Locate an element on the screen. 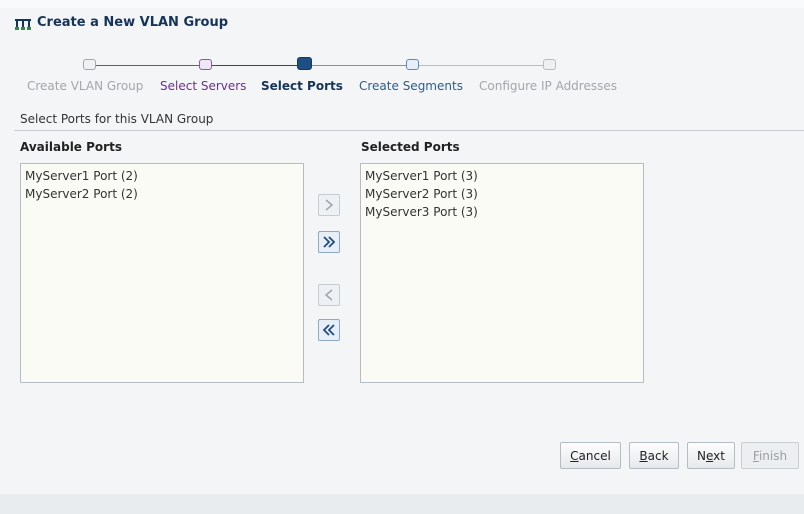 This screenshot has height=514, width=804. list-item: MyServer2 Port (2) is located at coordinates (162, 194).